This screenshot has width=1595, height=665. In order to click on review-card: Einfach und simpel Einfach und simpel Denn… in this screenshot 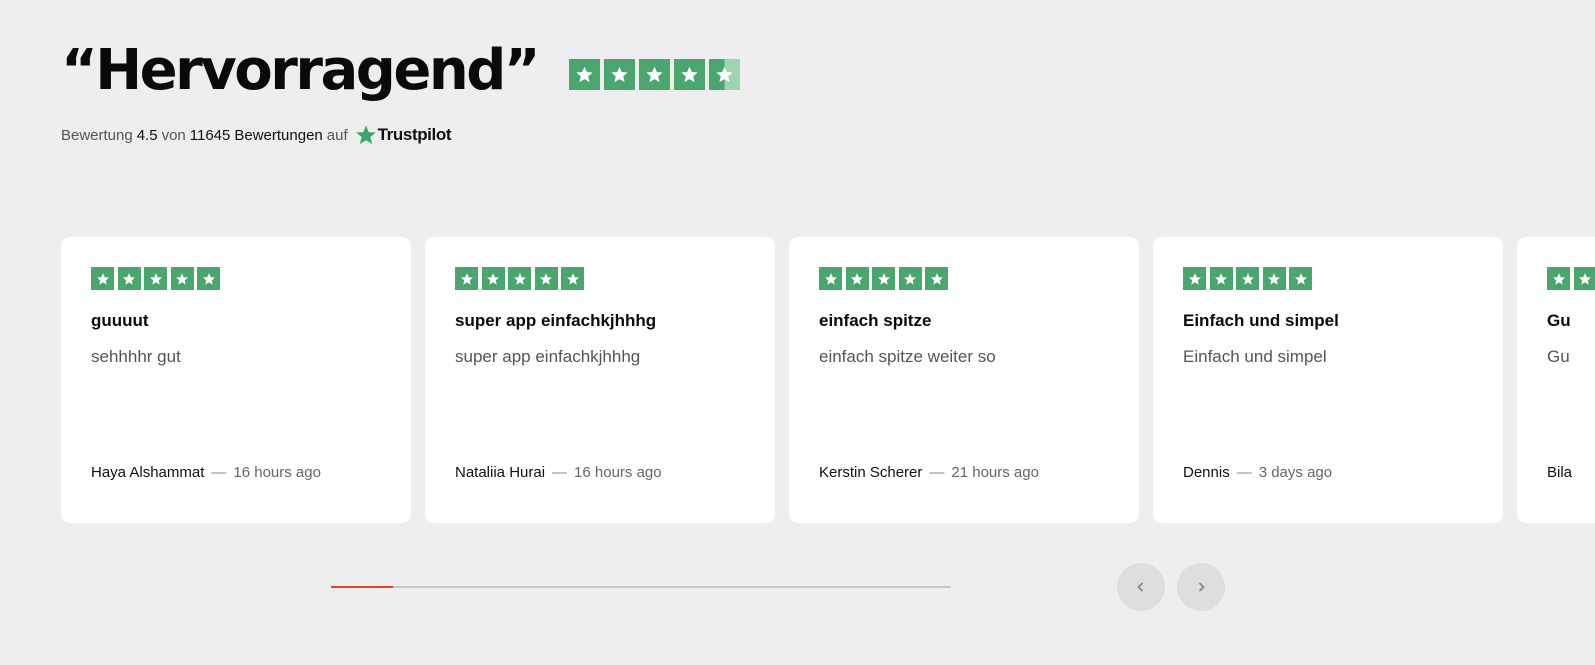, I will do `click(1328, 380)`.